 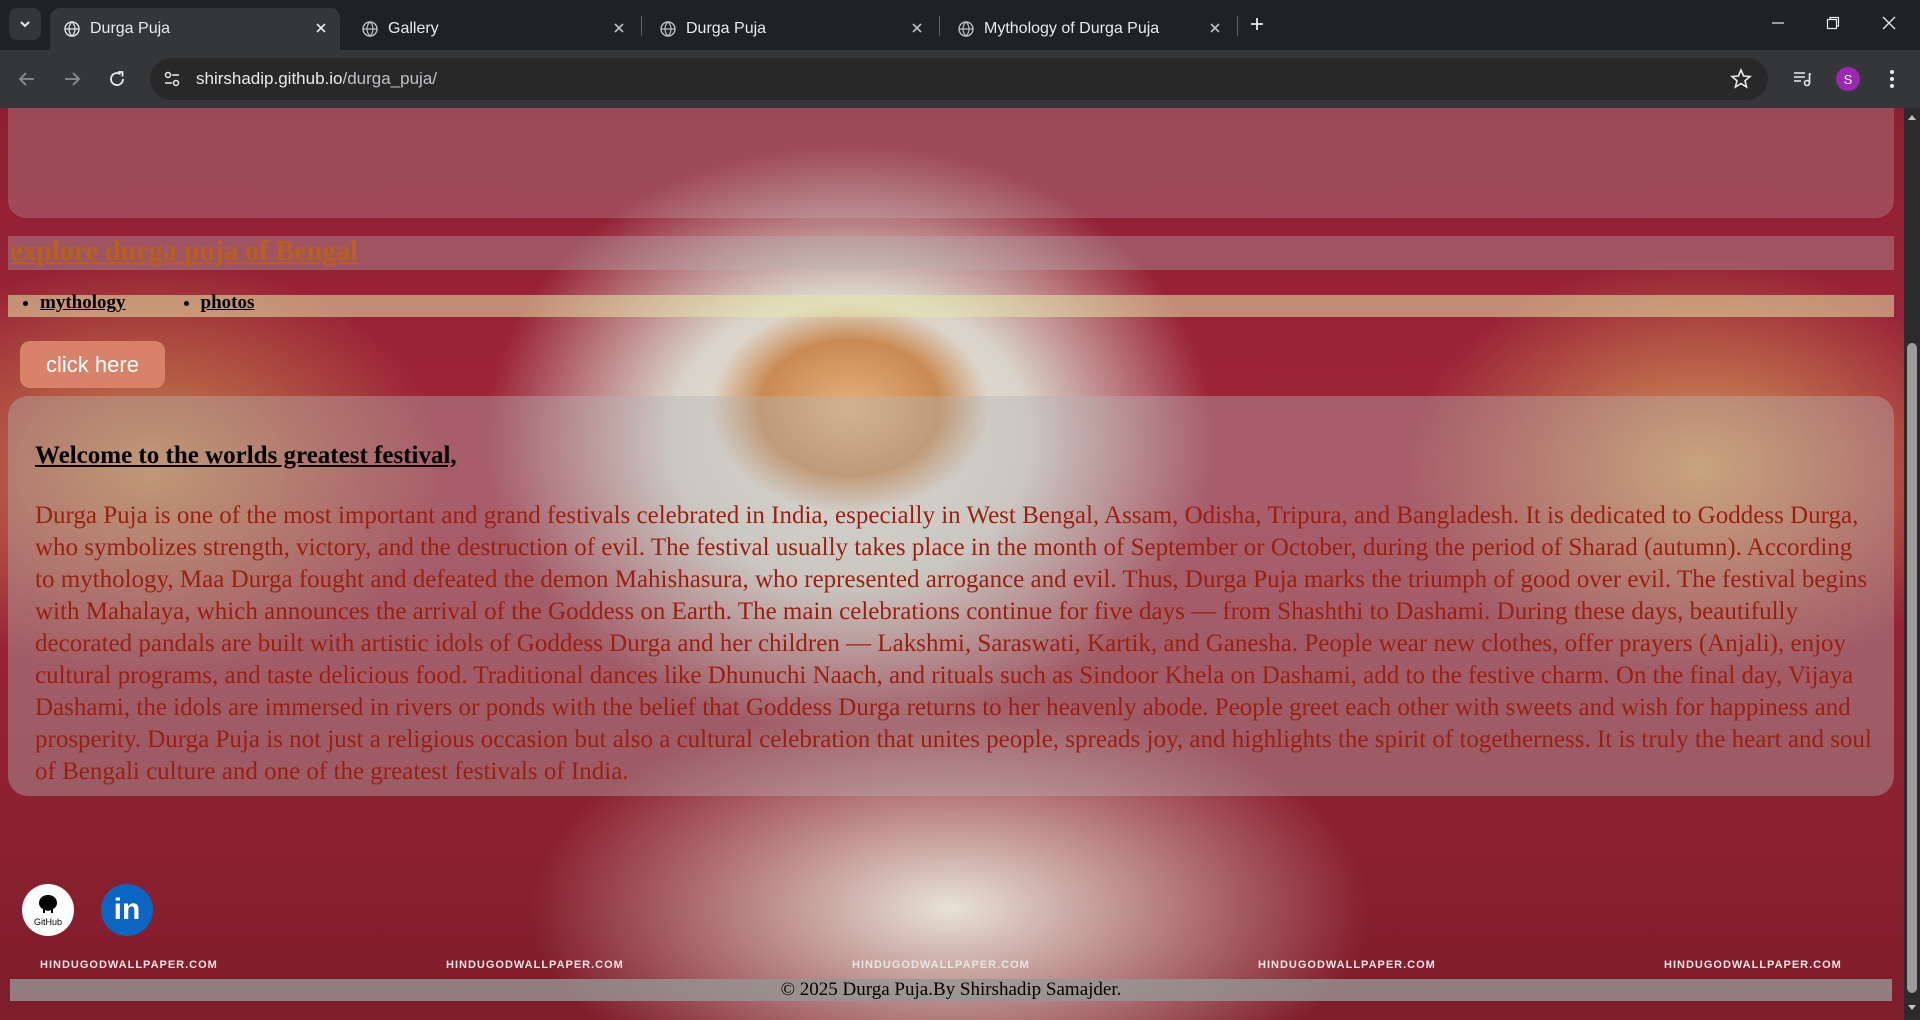 What do you see at coordinates (951, 163) in the screenshot?
I see `header-panel` at bounding box center [951, 163].